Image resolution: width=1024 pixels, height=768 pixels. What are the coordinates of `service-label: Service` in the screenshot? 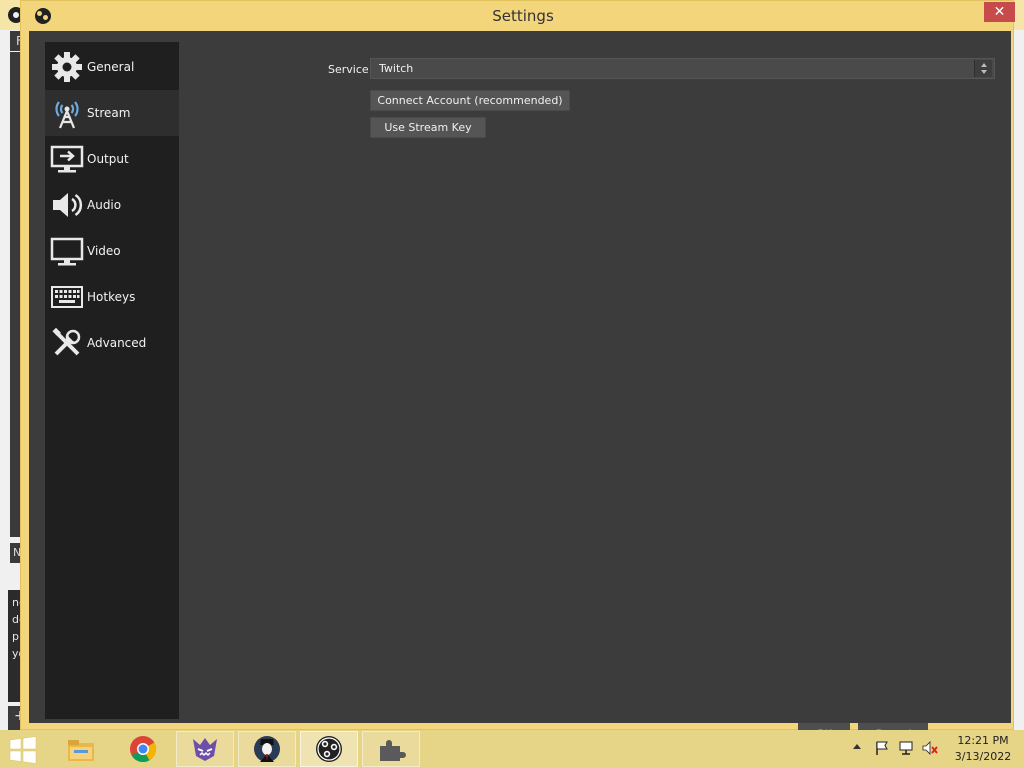 It's located at (348, 69).